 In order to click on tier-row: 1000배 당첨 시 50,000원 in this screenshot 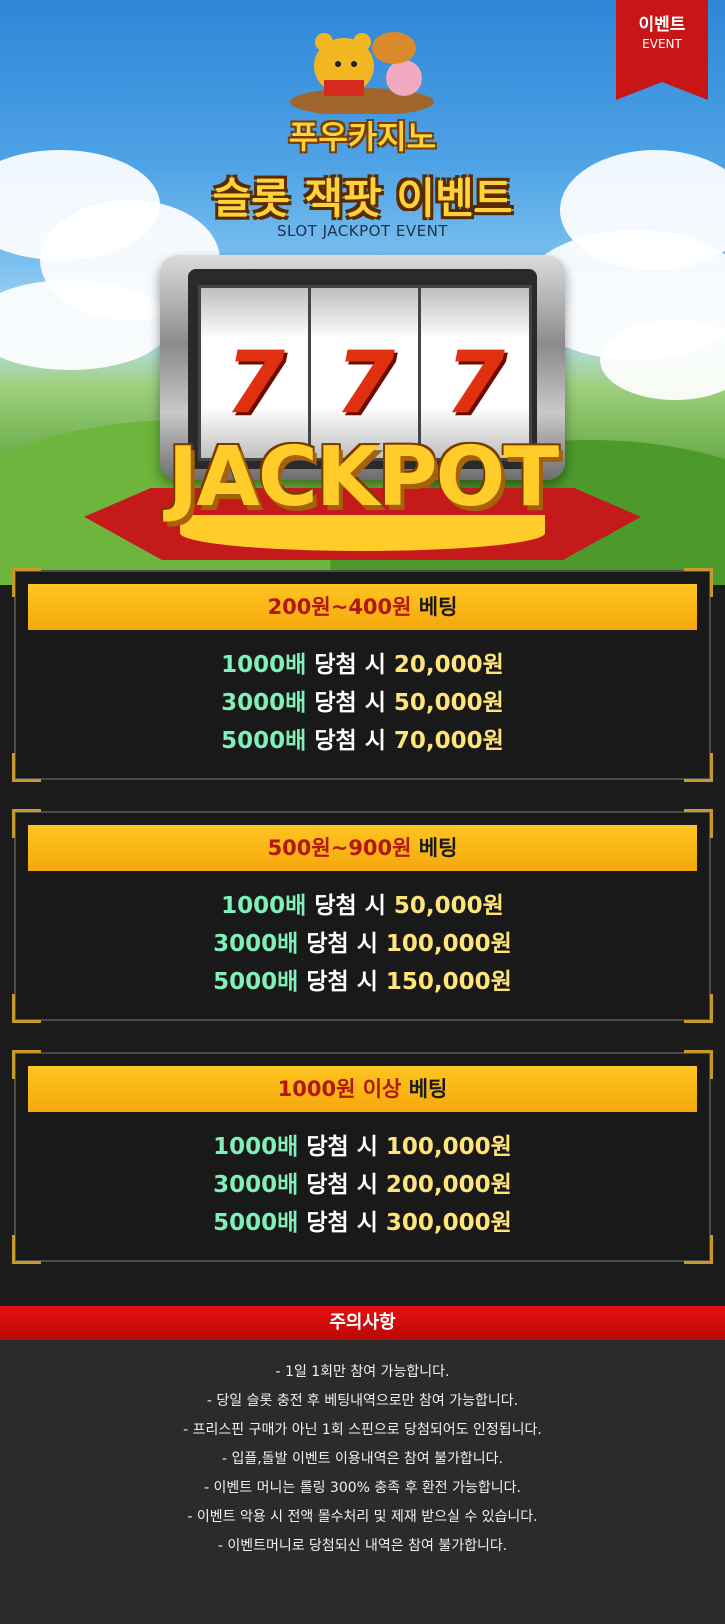, I will do `click(362, 906)`.